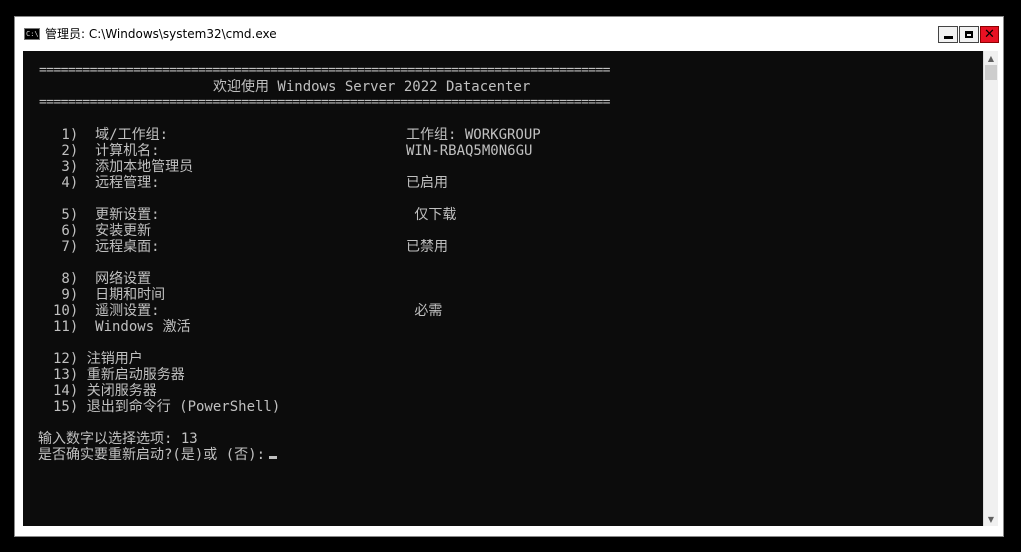 This screenshot has height=552, width=1021. What do you see at coordinates (109, 295) in the screenshot?
I see `menu-item-label: 9) 日期和时间` at bounding box center [109, 295].